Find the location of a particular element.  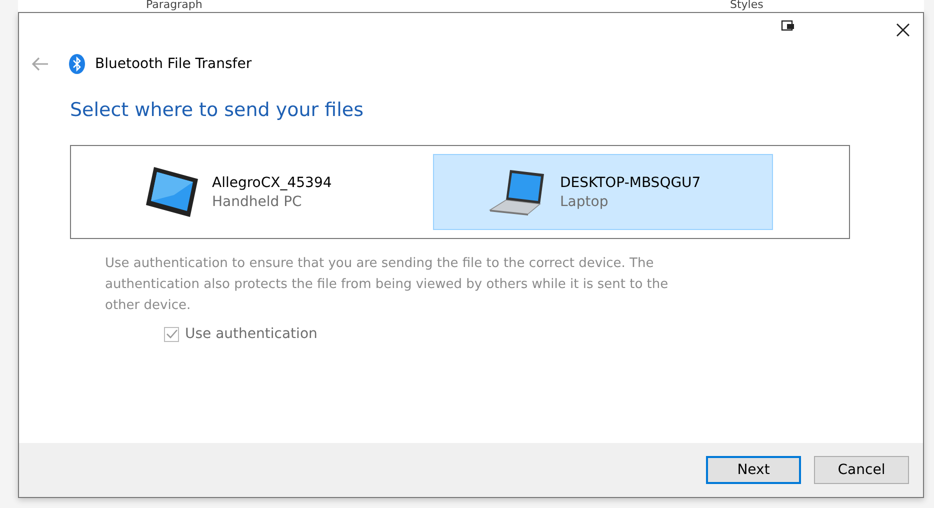

device-item: DESKTOP-MBSQGU7 Laptop is located at coordinates (603, 192).